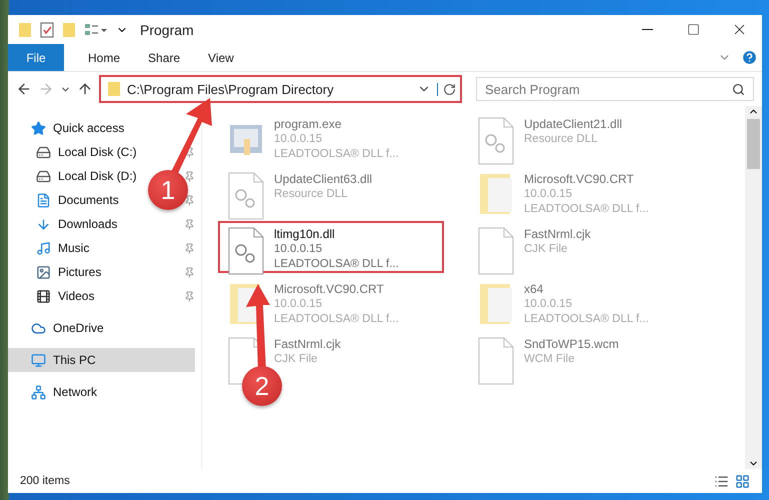 Image resolution: width=769 pixels, height=500 pixels. I want to click on sidebar-item: OneDrive, so click(59, 328).